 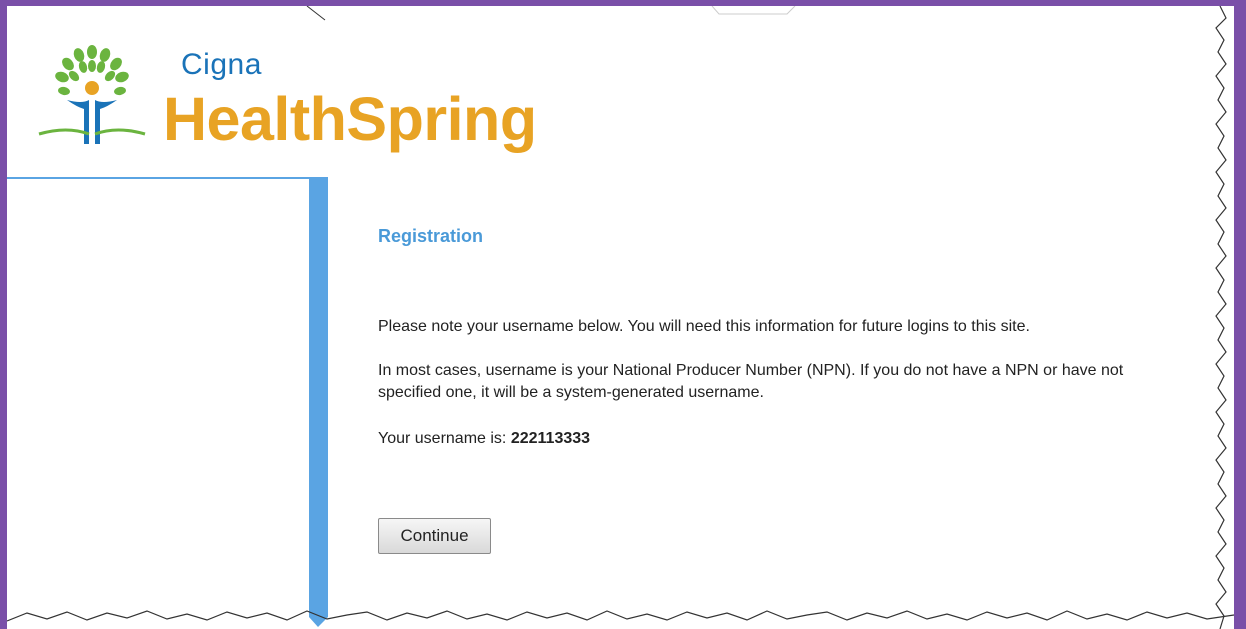 What do you see at coordinates (318, 402) in the screenshot?
I see `sidebar-divider-bar` at bounding box center [318, 402].